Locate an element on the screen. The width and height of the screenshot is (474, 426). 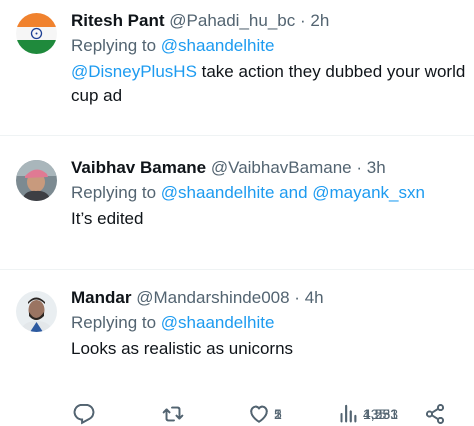
like-icon is located at coordinates (259, 414).